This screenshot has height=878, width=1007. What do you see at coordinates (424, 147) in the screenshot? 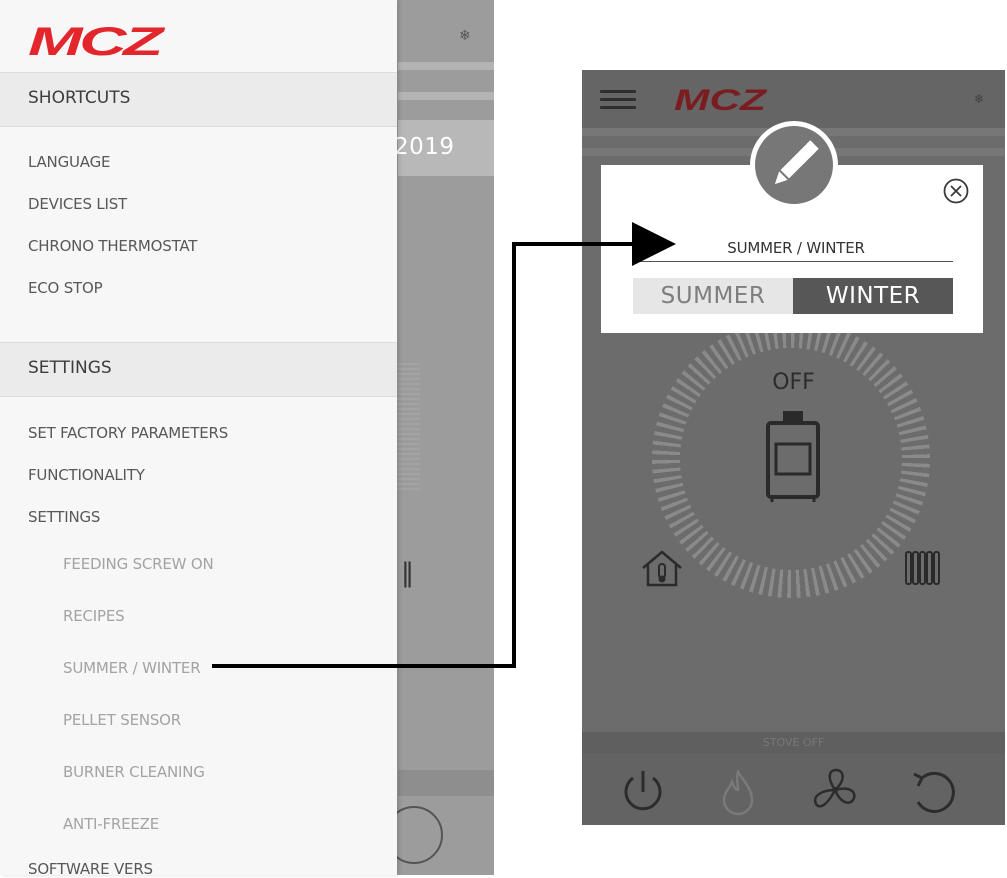
I see `background-date-text: 2019` at bounding box center [424, 147].